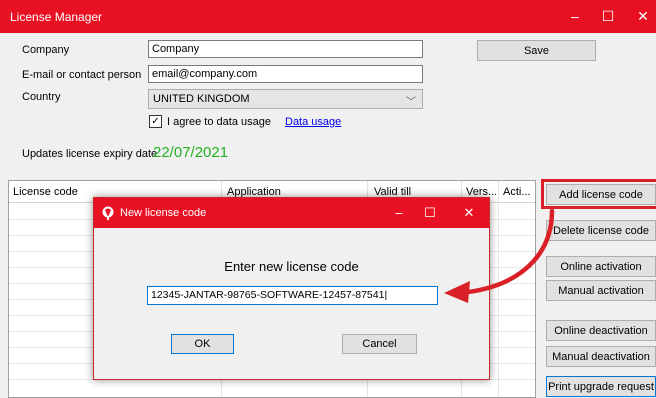 The image size is (656, 398). I want to click on app-logo-icon, so click(108, 213).